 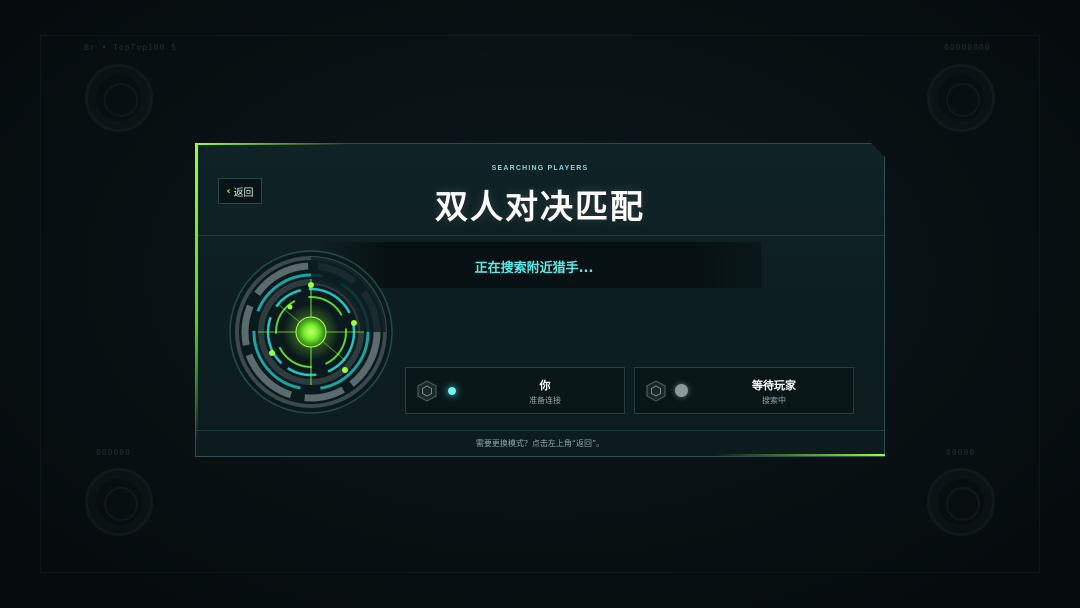 What do you see at coordinates (774, 400) in the screenshot?
I see `player-status: 搜索中` at bounding box center [774, 400].